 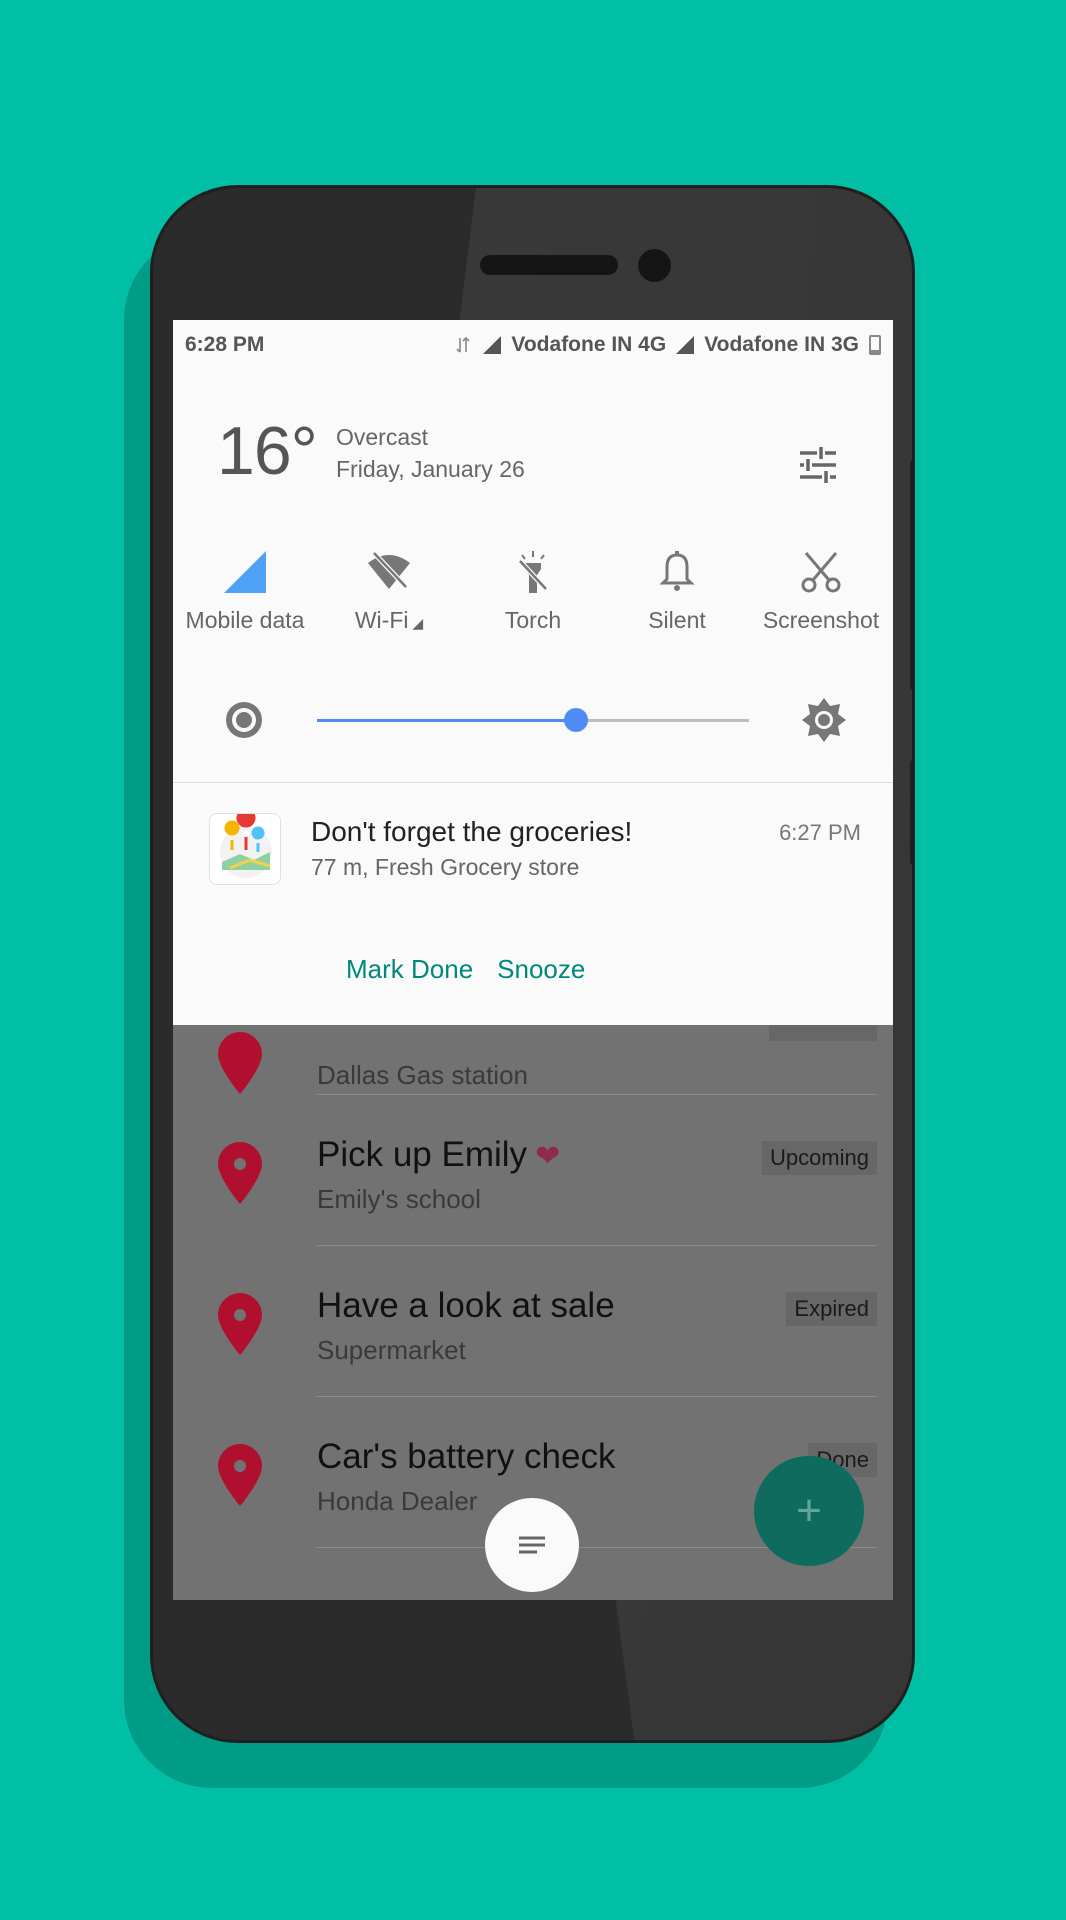 I want to click on brightness-fill, so click(x=447, y=720).